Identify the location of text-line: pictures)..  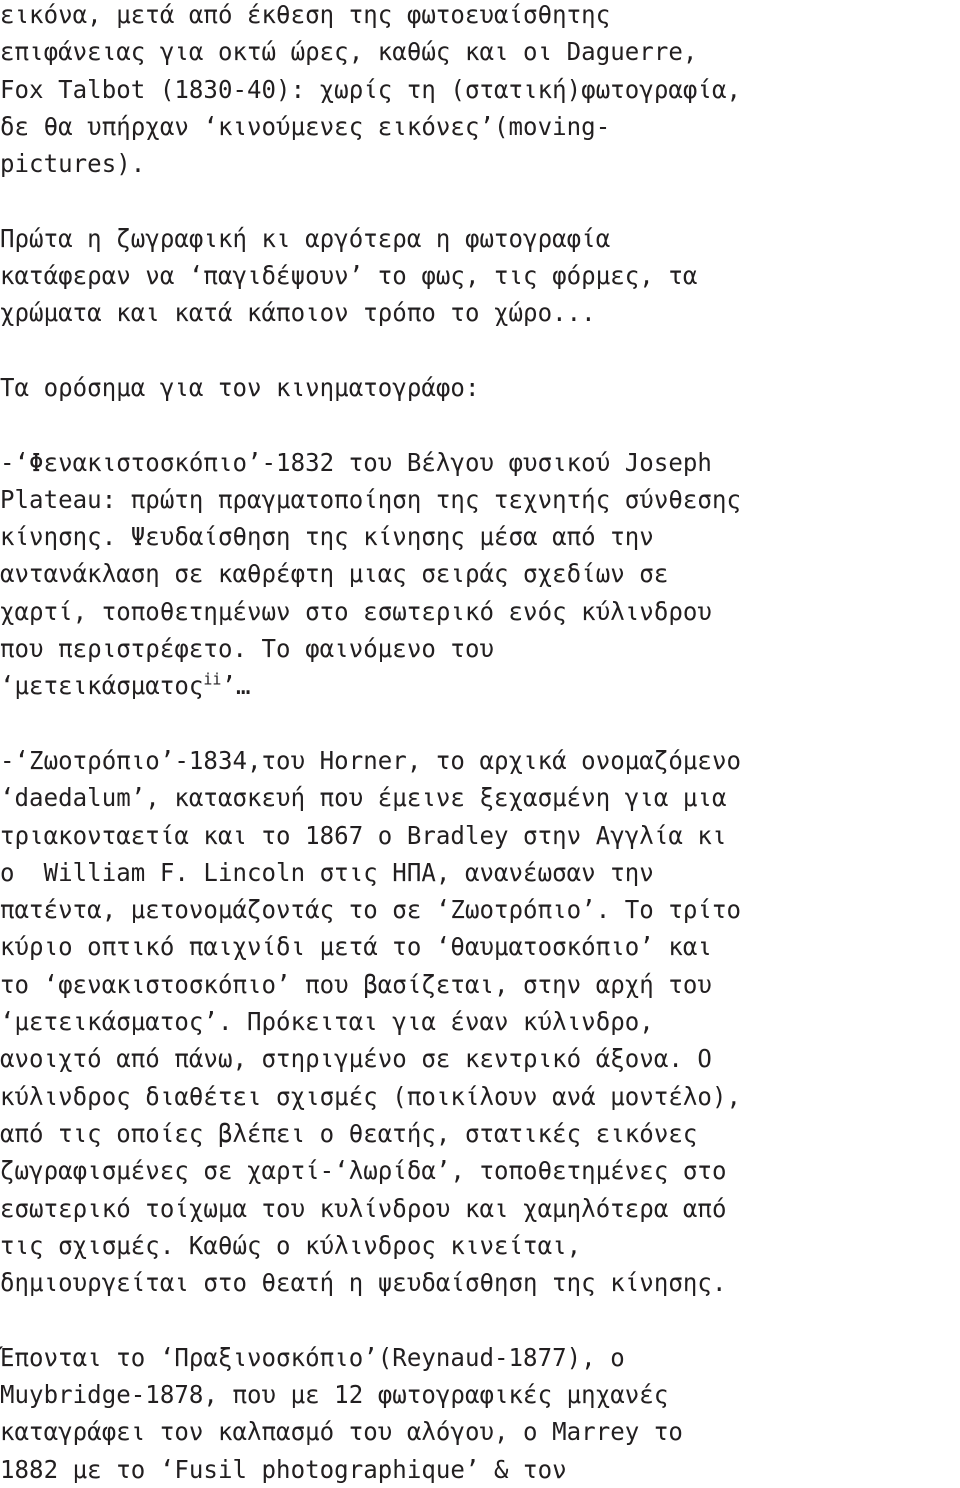
(73, 164).